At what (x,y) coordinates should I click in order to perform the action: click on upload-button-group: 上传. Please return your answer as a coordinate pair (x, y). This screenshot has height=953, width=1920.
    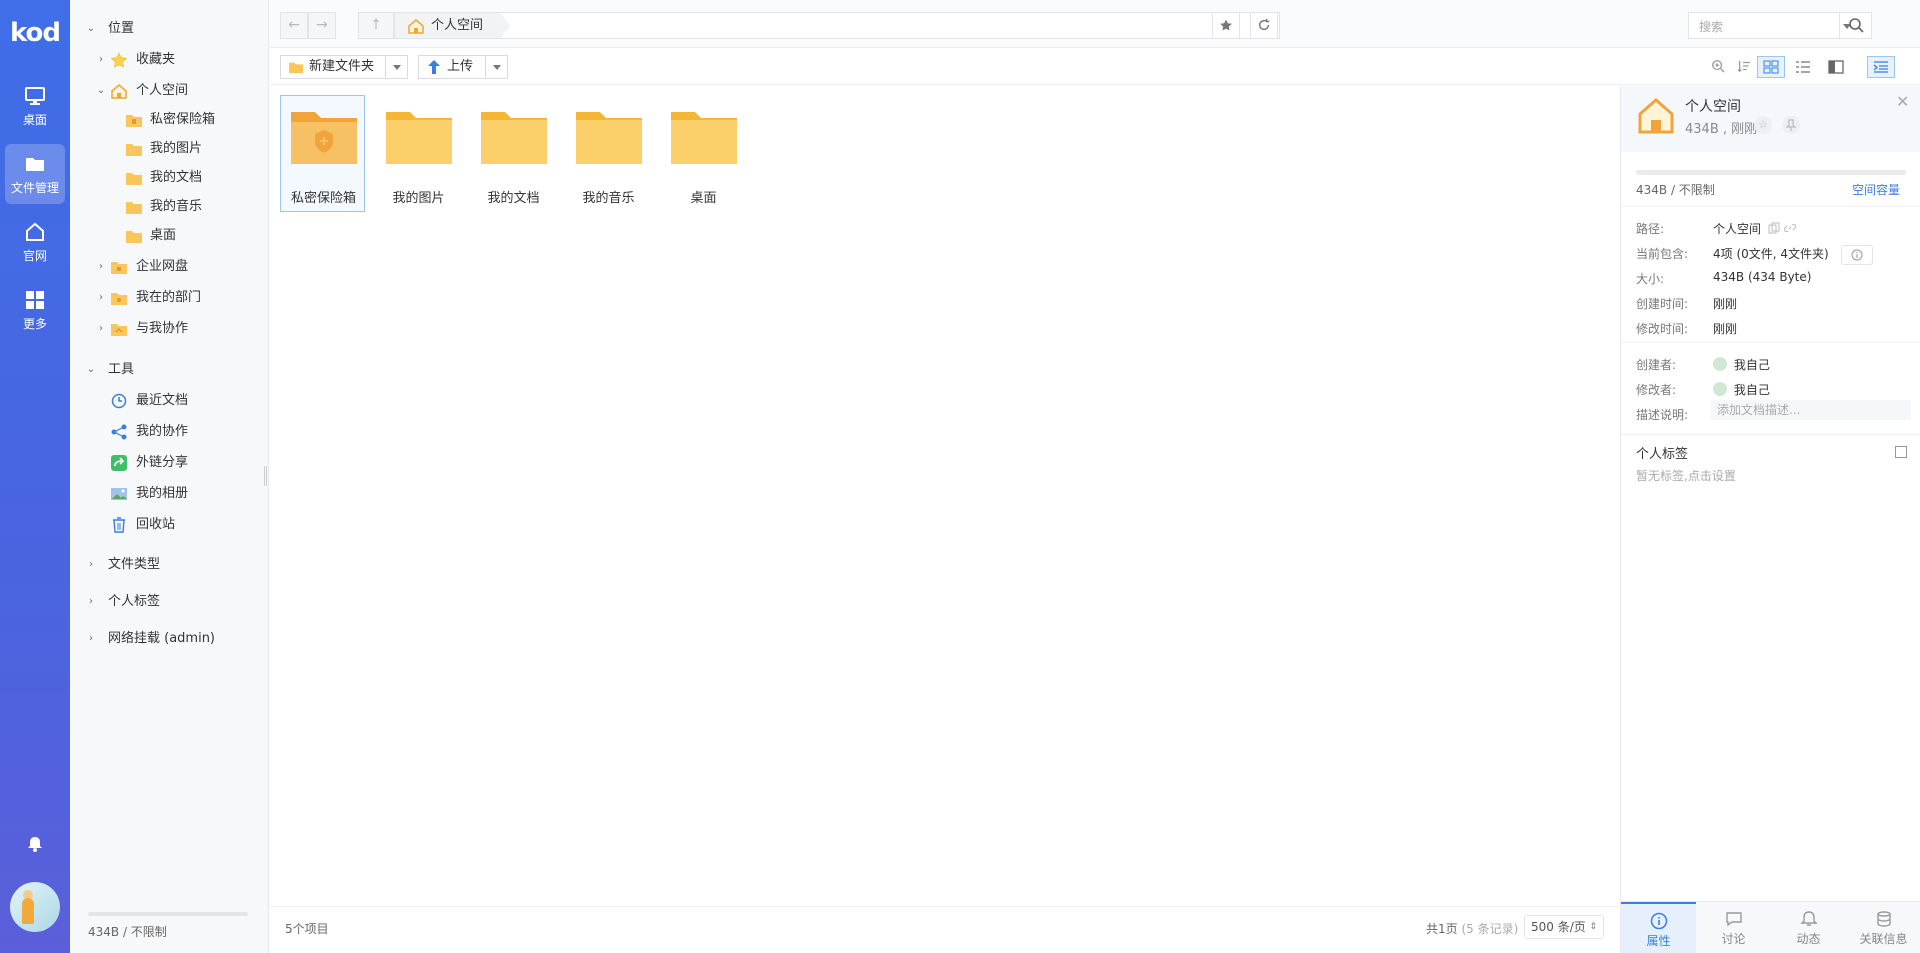
    Looking at the image, I should click on (463, 67).